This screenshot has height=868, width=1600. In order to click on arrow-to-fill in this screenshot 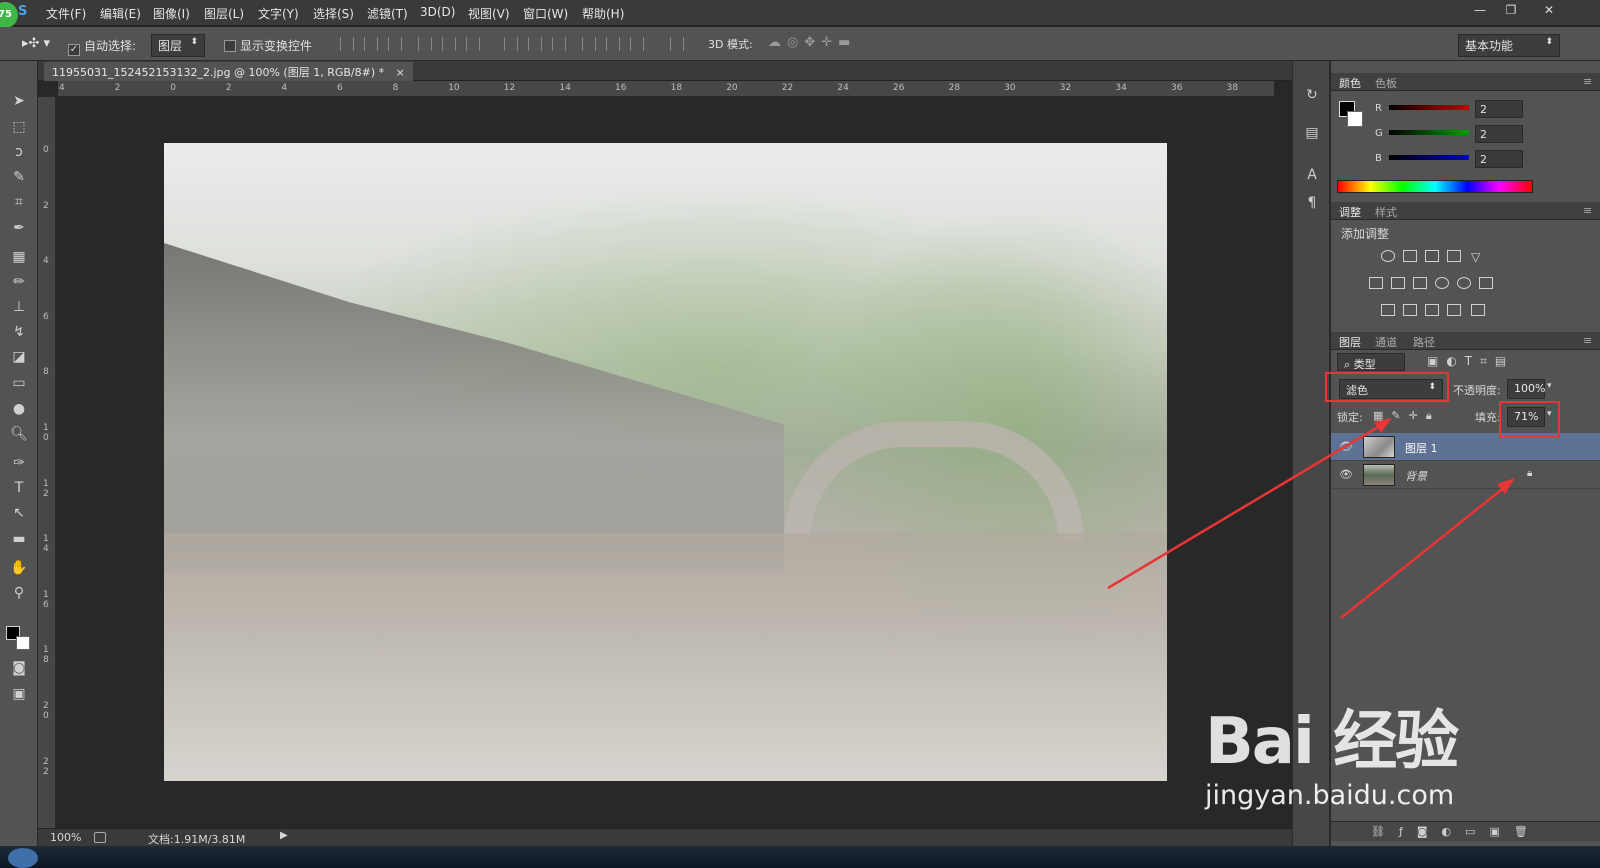, I will do `click(1426, 550)`.